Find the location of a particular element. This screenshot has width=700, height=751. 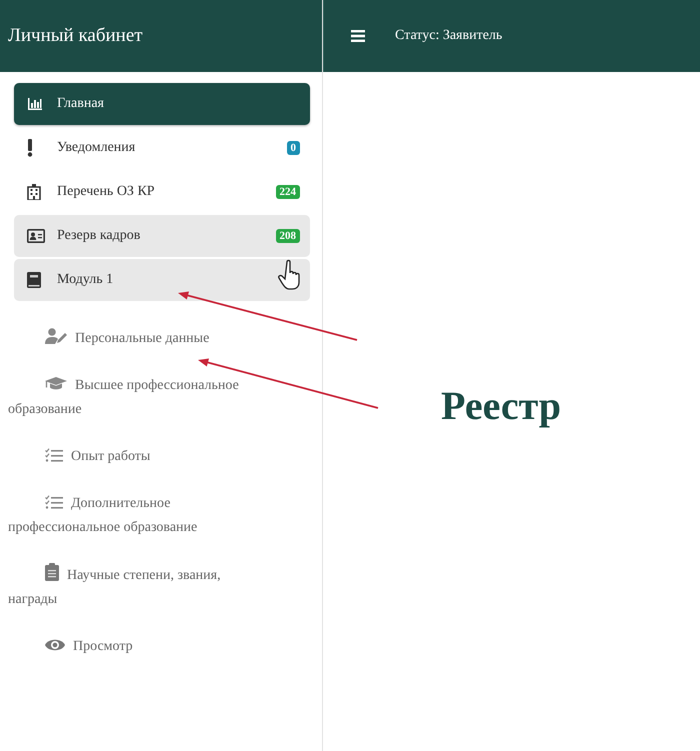

sidebar-item: Уведомления 0 is located at coordinates (162, 148).